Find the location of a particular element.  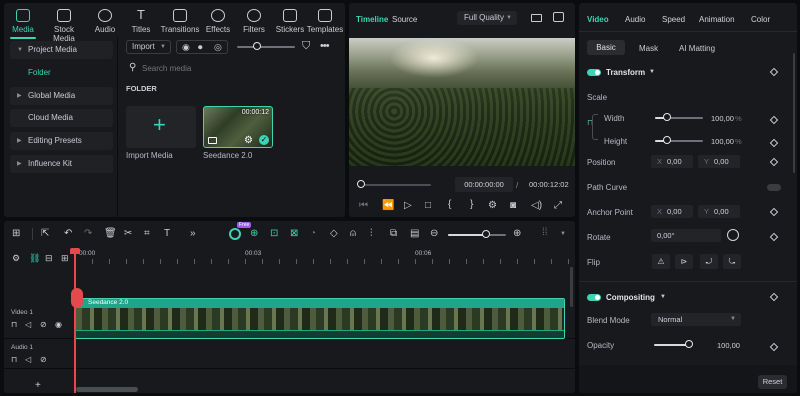

eye-icon: ◉ is located at coordinates (58, 325).